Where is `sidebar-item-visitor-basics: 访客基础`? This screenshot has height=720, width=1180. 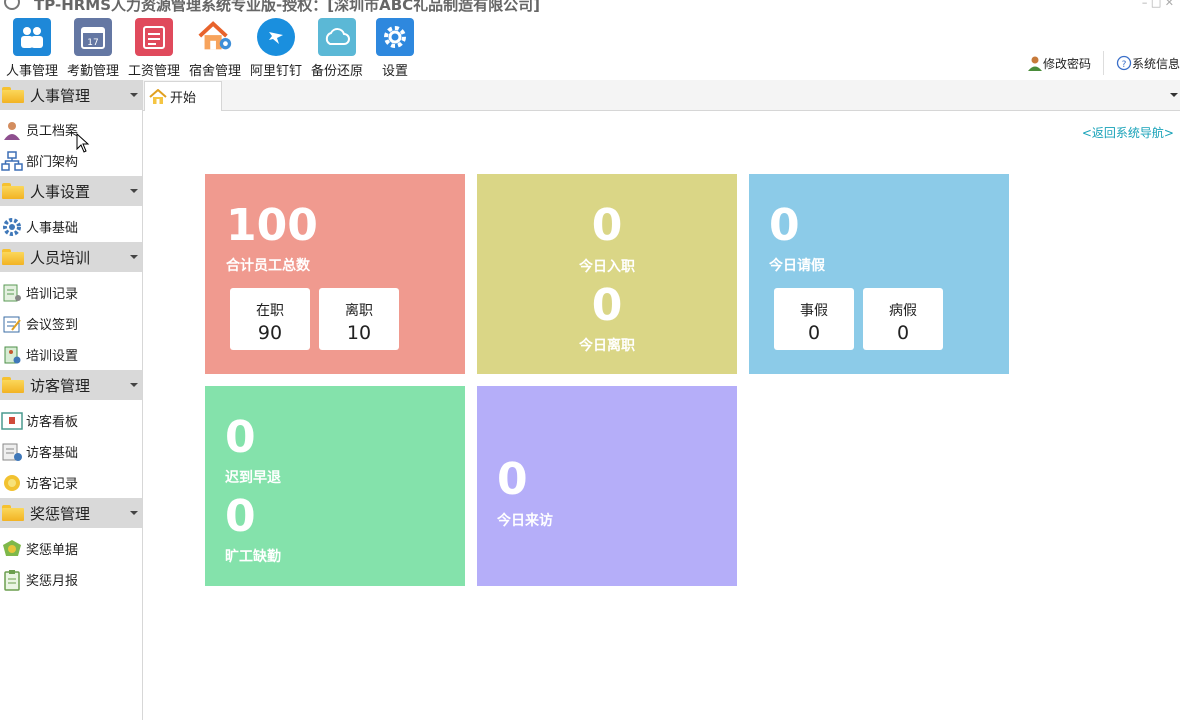 sidebar-item-visitor-basics: 访客基础 is located at coordinates (71, 451).